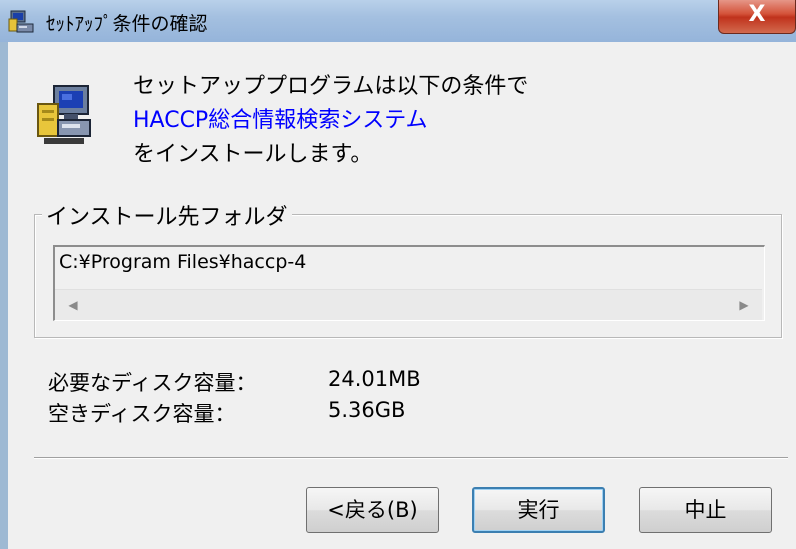 The image size is (796, 549). I want to click on title-bar: ｾｯﾄｱｯﾌﾟ条件の確認 X, so click(398, 21).